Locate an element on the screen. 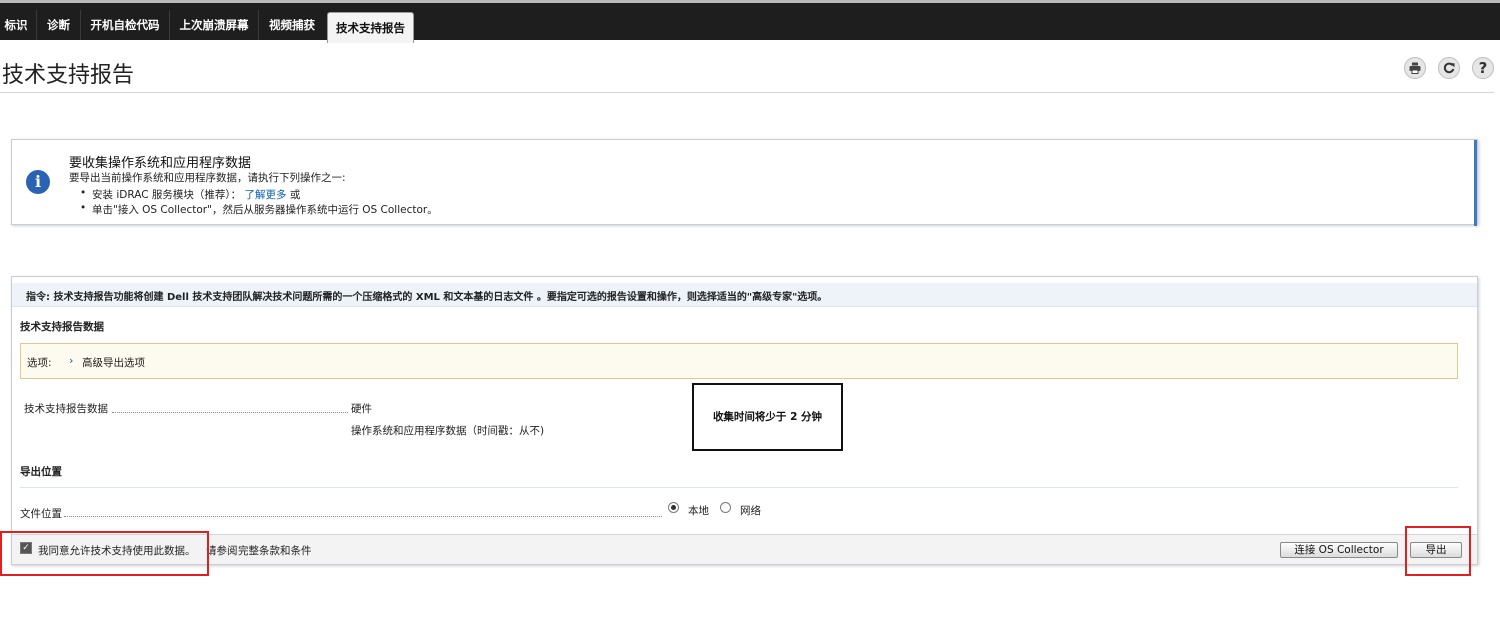 The image size is (1500, 634). tab-video-capture: 视频捕获 is located at coordinates (291, 25).